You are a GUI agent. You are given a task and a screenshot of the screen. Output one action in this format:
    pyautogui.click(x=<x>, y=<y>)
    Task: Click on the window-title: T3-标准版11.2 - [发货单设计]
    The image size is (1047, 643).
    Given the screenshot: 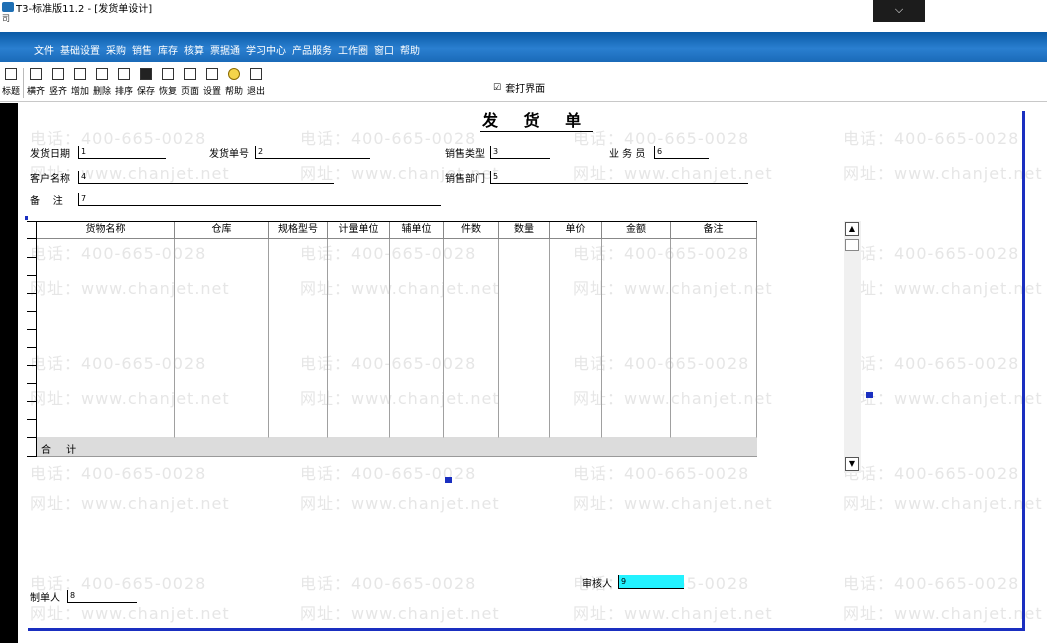 What is the action you would take?
    pyautogui.click(x=84, y=9)
    